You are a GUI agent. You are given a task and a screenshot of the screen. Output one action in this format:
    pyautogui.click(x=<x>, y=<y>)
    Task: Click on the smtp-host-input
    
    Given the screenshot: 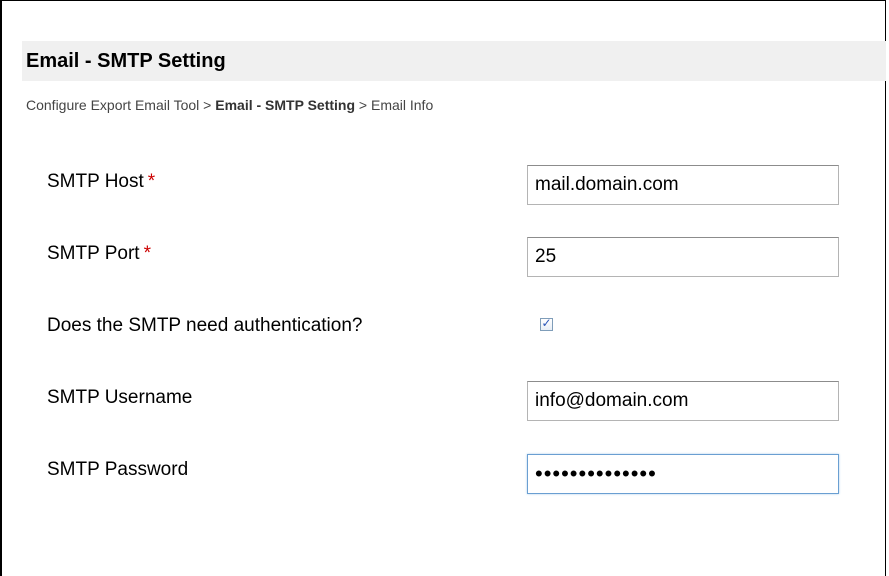 What is the action you would take?
    pyautogui.click(x=683, y=185)
    